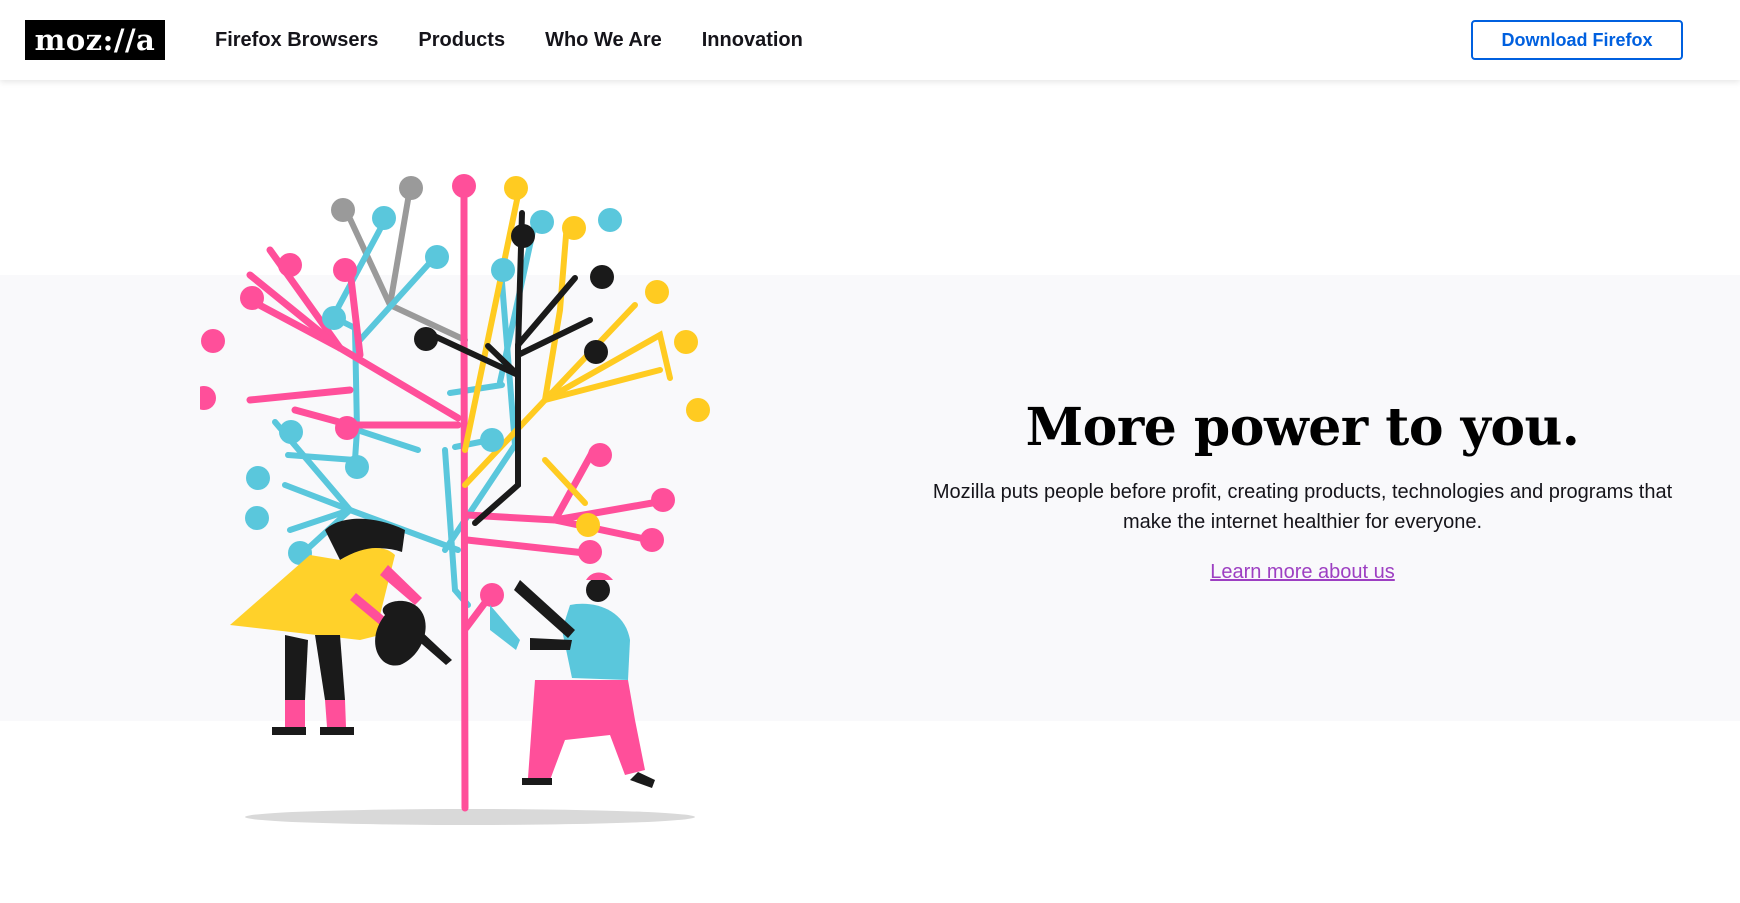 This screenshot has height=903, width=1740. Describe the element at coordinates (470, 817) in the screenshot. I see `ground-shadow` at that location.